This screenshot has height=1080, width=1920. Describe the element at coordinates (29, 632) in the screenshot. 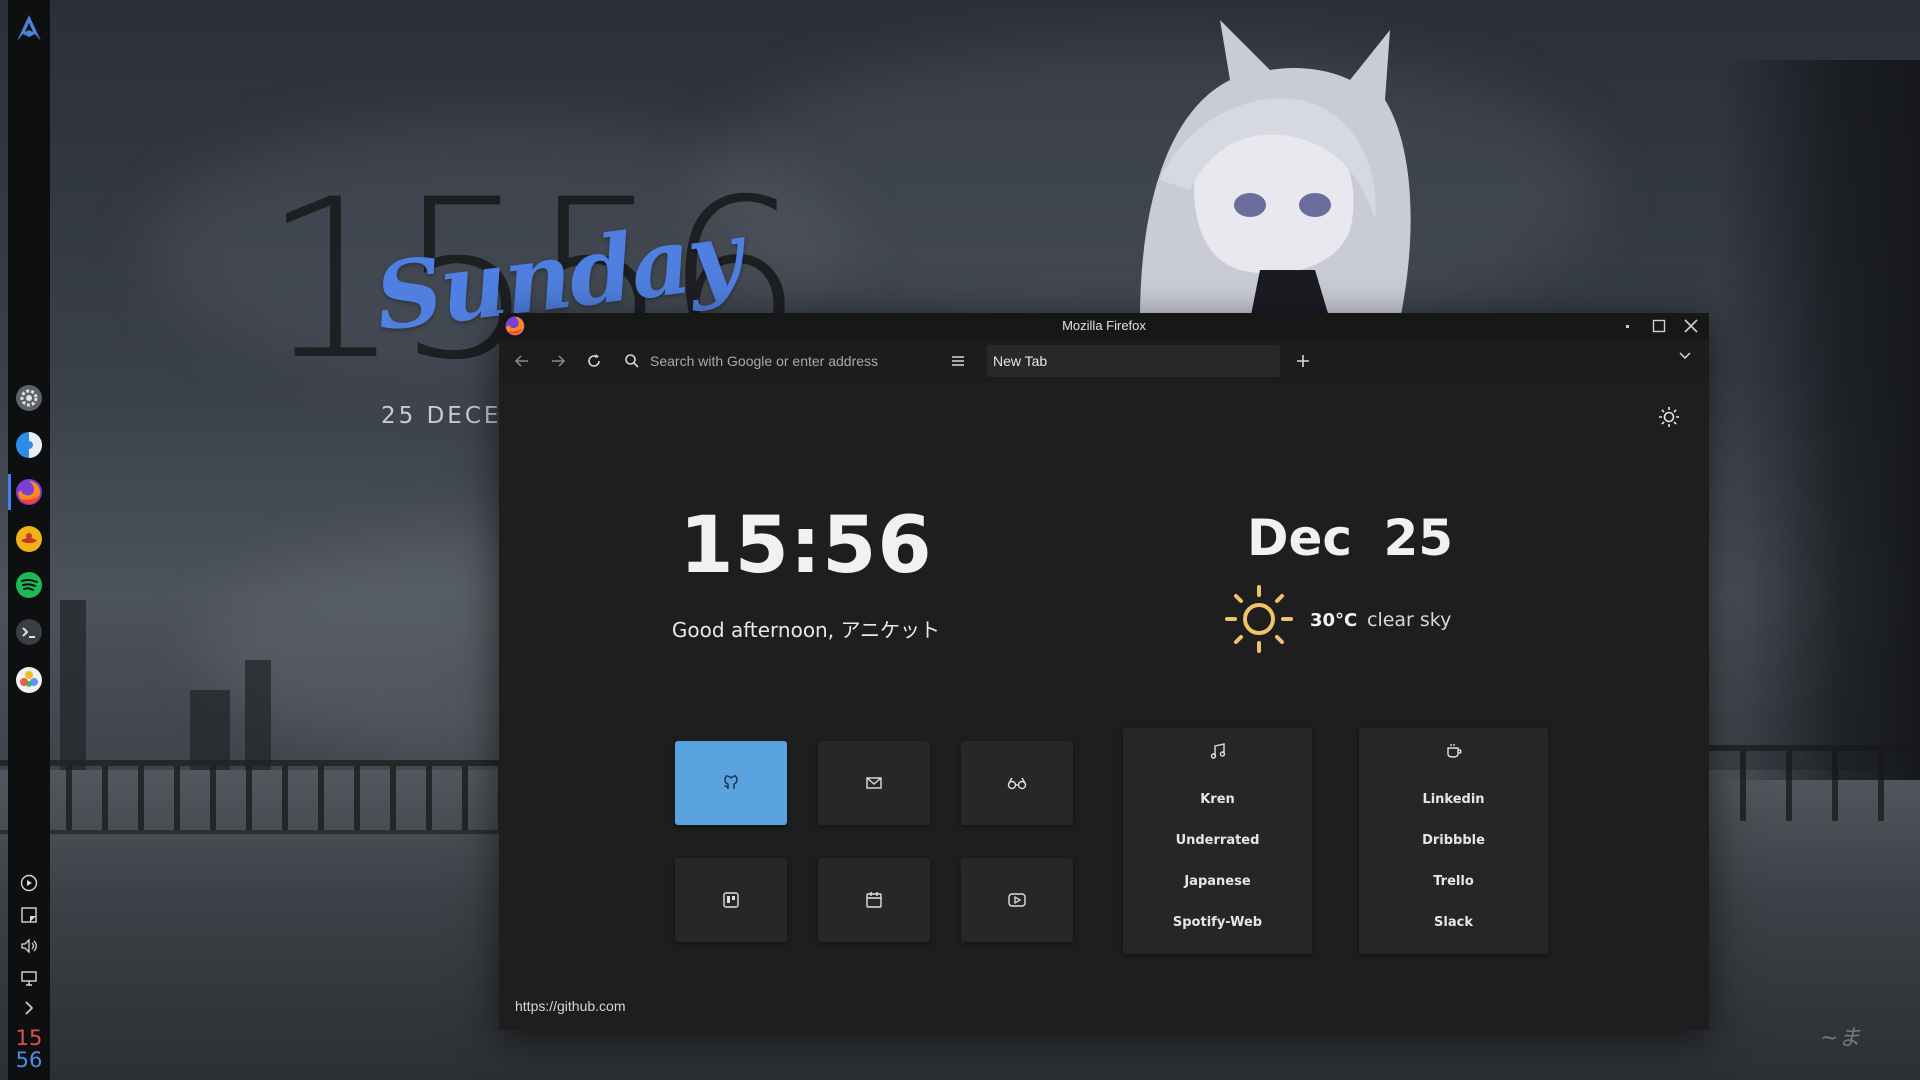

I see `terminal-icon` at that location.